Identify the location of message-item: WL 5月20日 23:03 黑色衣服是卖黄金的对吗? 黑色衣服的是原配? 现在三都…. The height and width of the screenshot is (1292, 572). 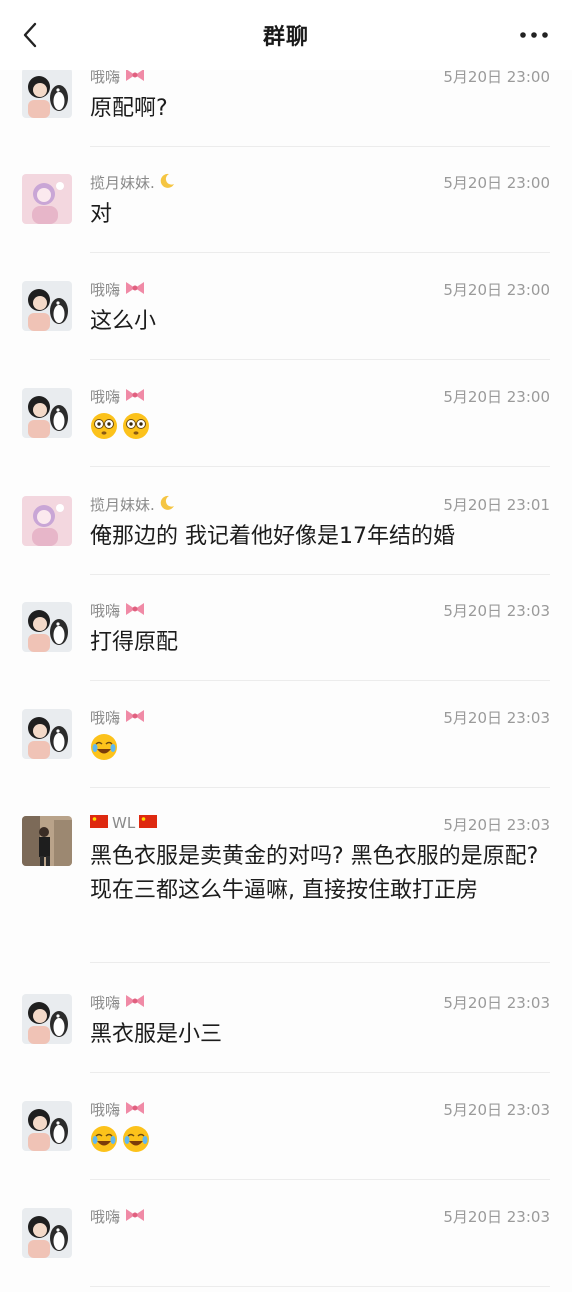
(286, 881).